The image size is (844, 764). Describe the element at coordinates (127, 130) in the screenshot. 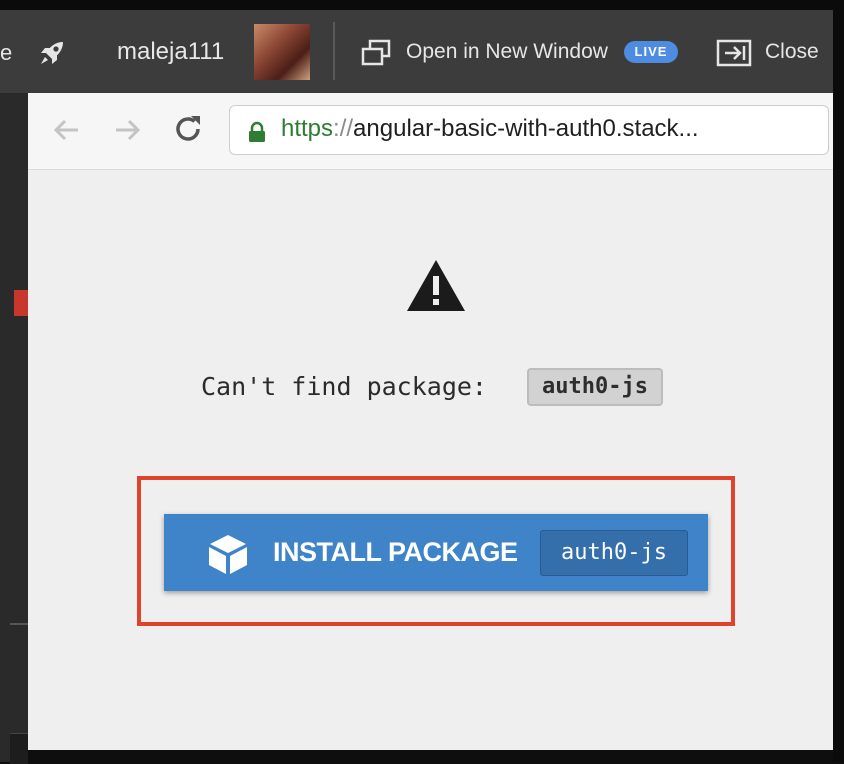

I see `forward-arrow-icon` at that location.